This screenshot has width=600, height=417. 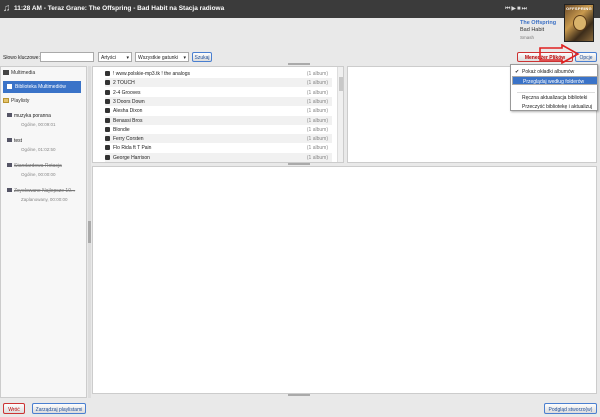 What do you see at coordinates (31, 120) in the screenshot?
I see `playlist-item: muzyka poranna Ogólne, 00:09:01` at bounding box center [31, 120].